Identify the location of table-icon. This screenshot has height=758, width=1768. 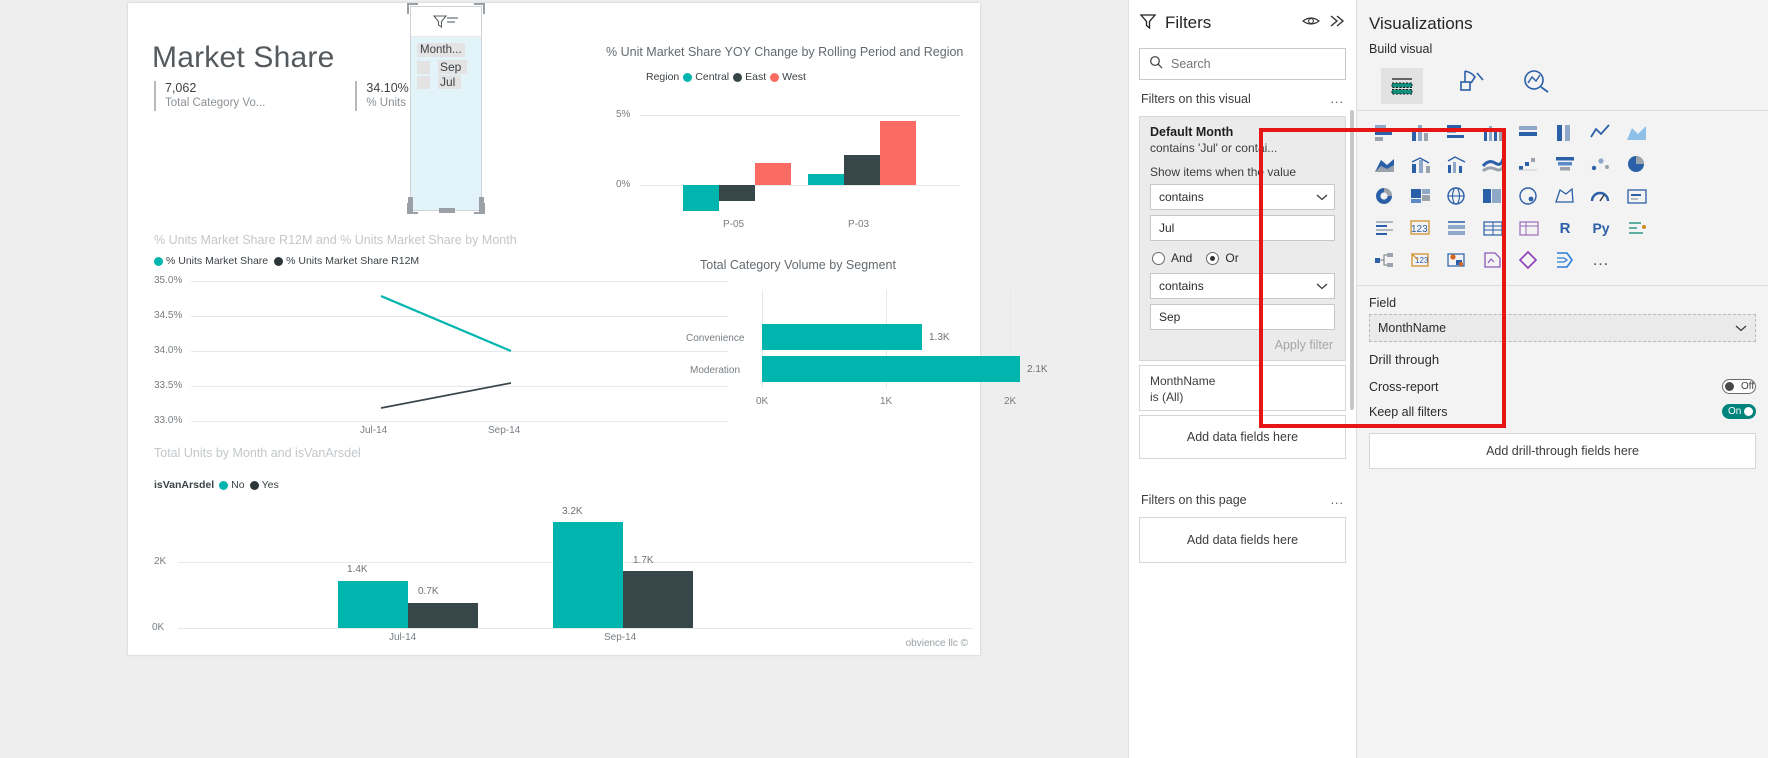
(1493, 228).